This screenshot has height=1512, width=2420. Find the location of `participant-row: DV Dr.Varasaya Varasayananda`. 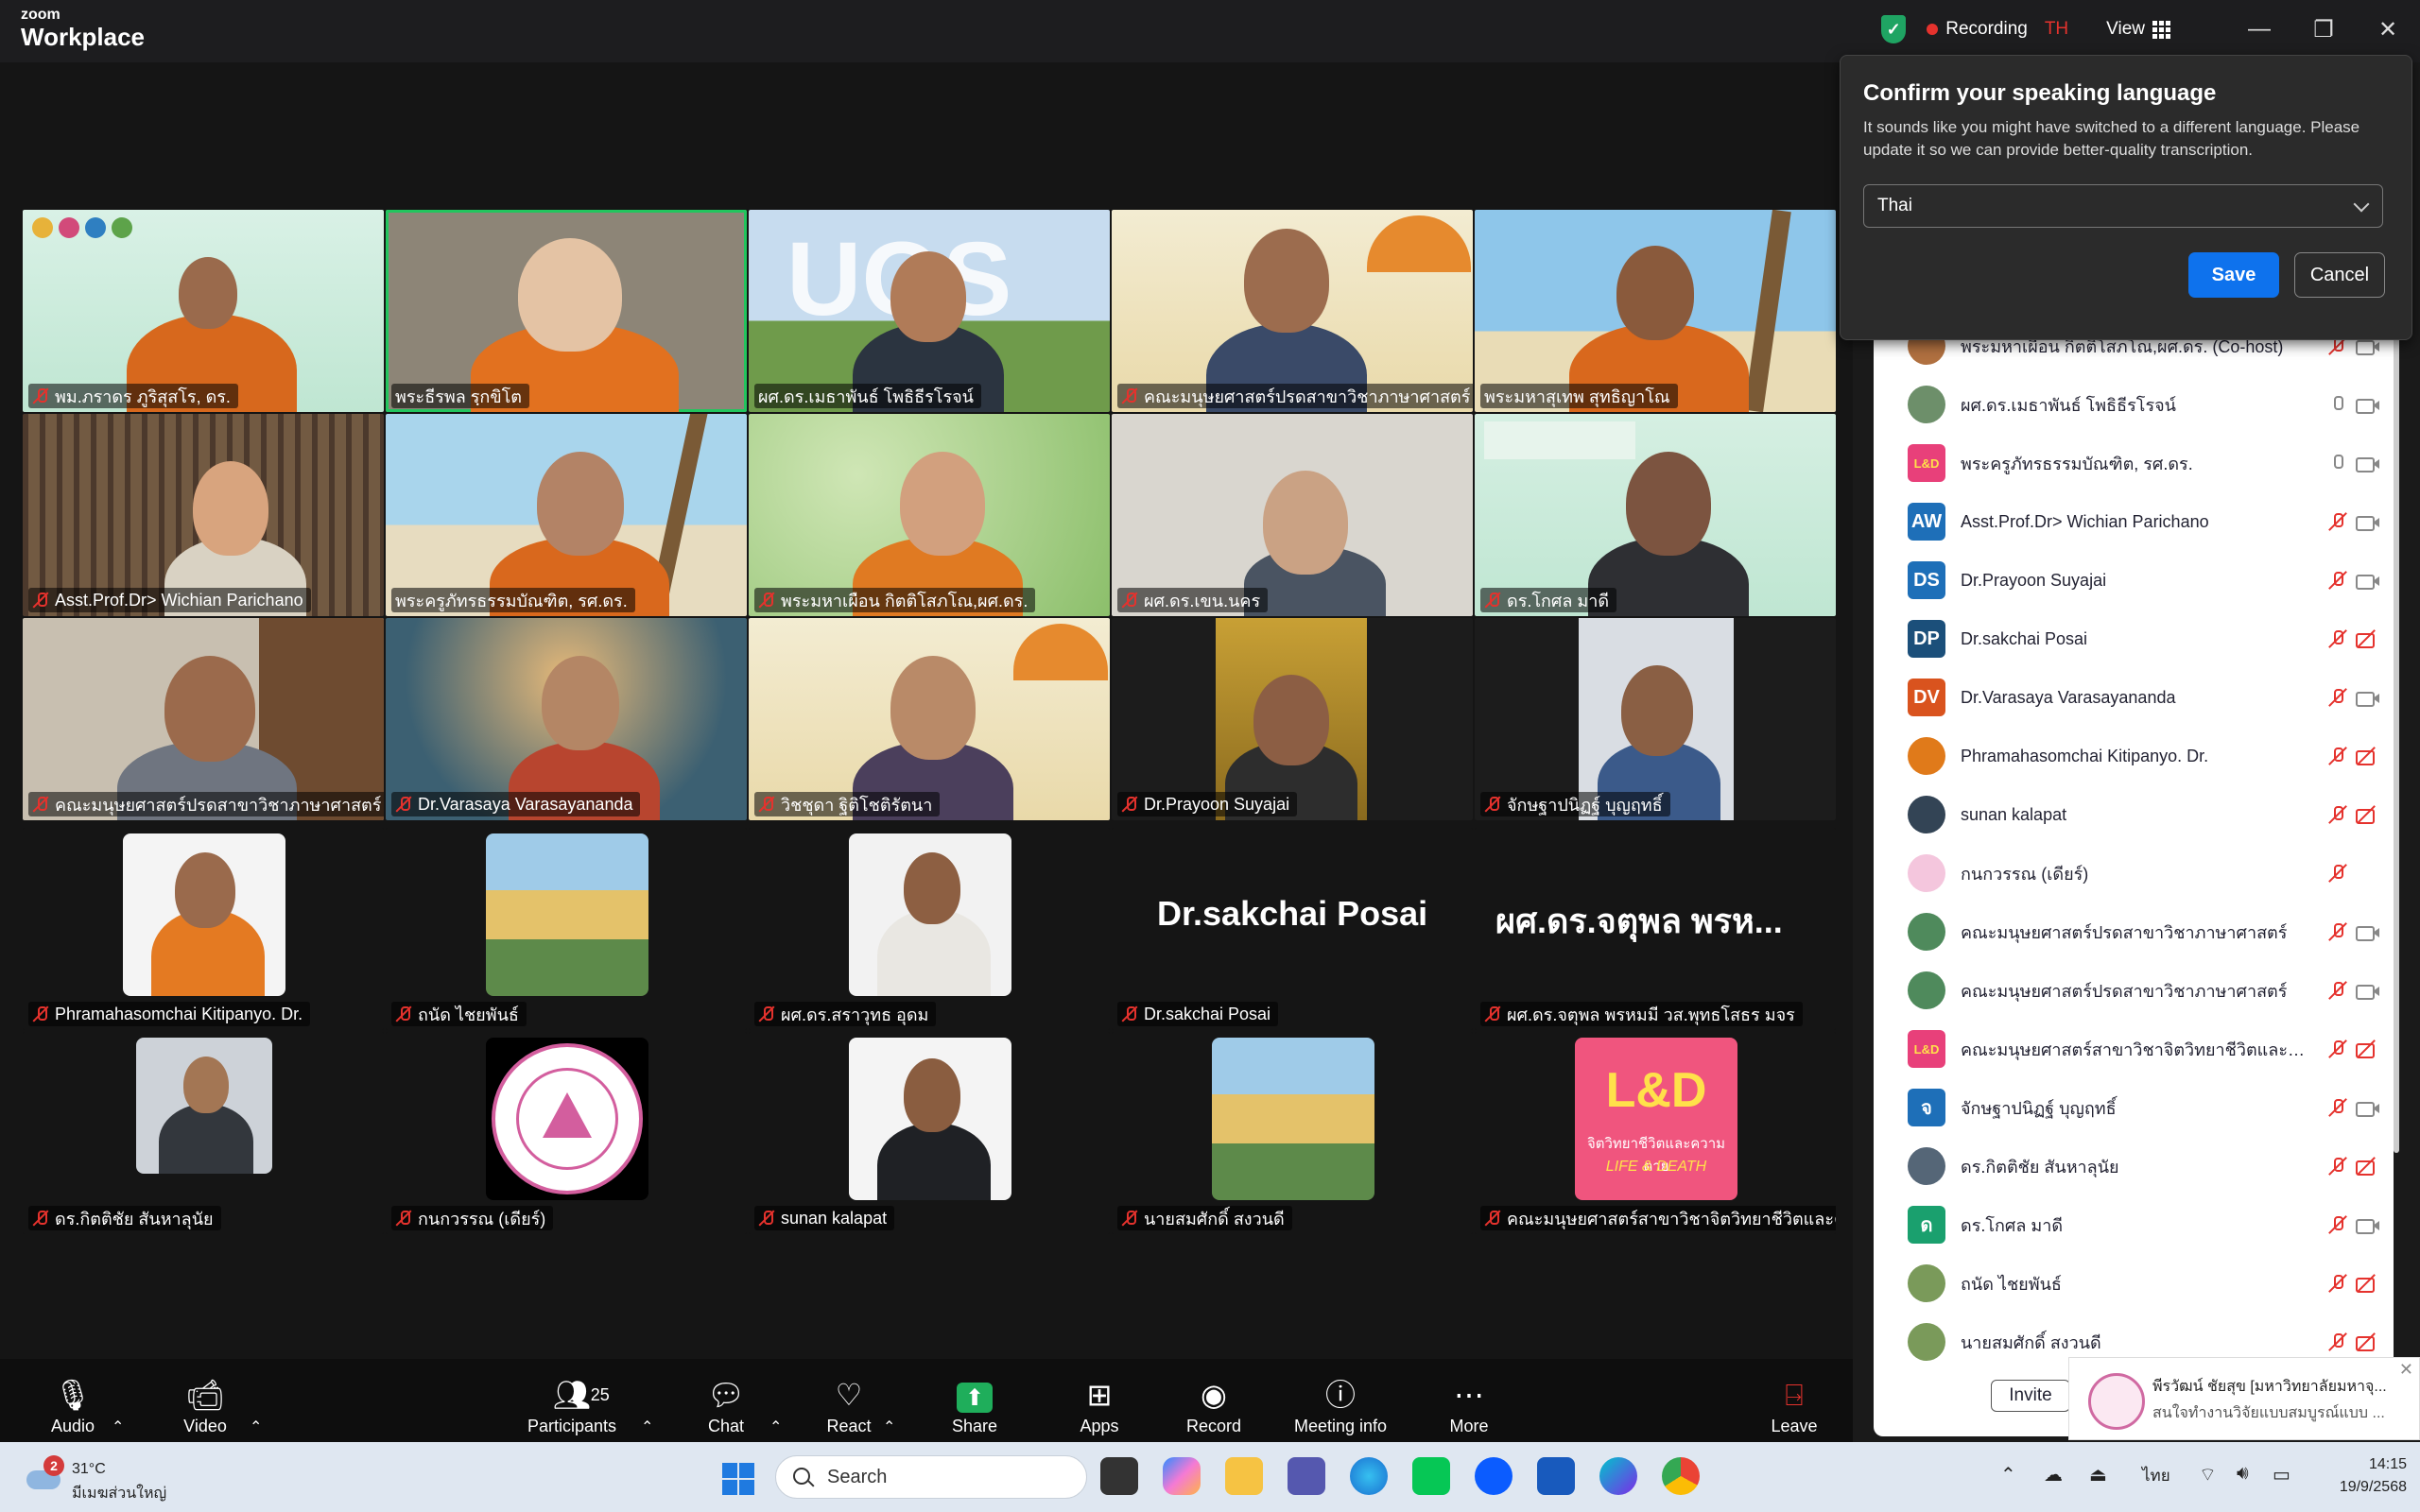

participant-row: DV Dr.Varasaya Varasayananda is located at coordinates (2129, 697).